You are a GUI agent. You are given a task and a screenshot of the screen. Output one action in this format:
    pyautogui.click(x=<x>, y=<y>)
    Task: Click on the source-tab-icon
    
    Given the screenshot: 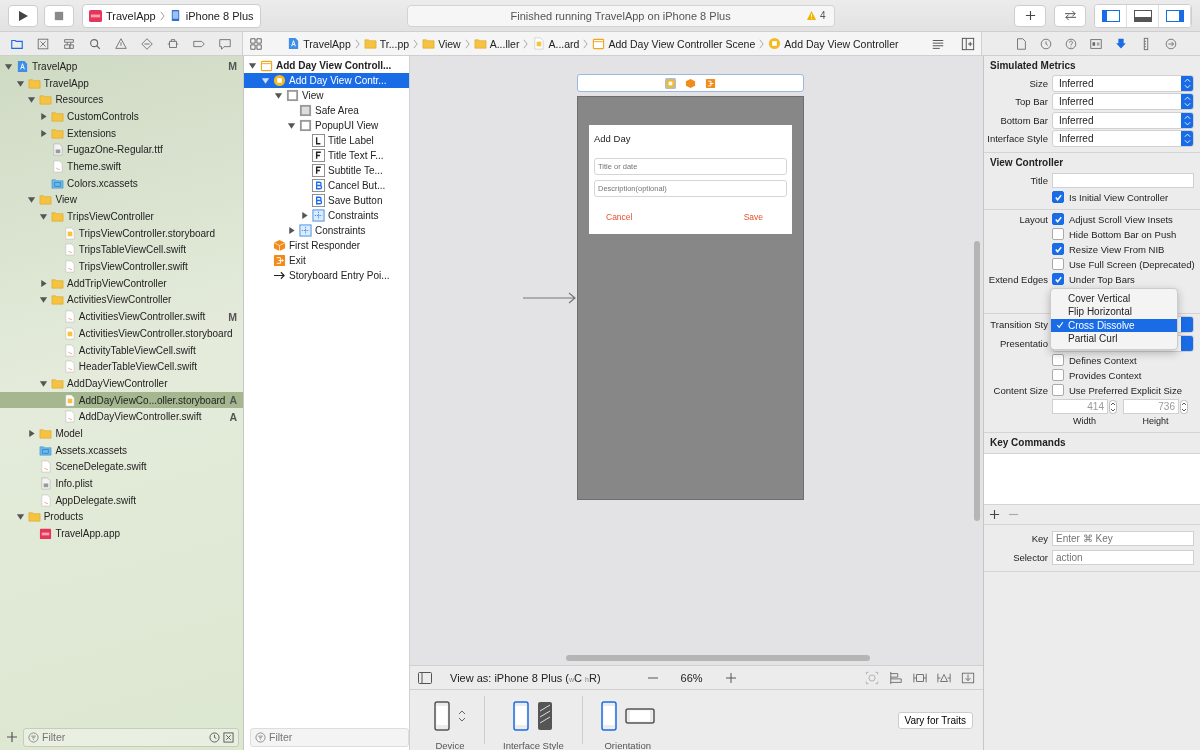 What is the action you would take?
    pyautogui.click(x=43, y=43)
    